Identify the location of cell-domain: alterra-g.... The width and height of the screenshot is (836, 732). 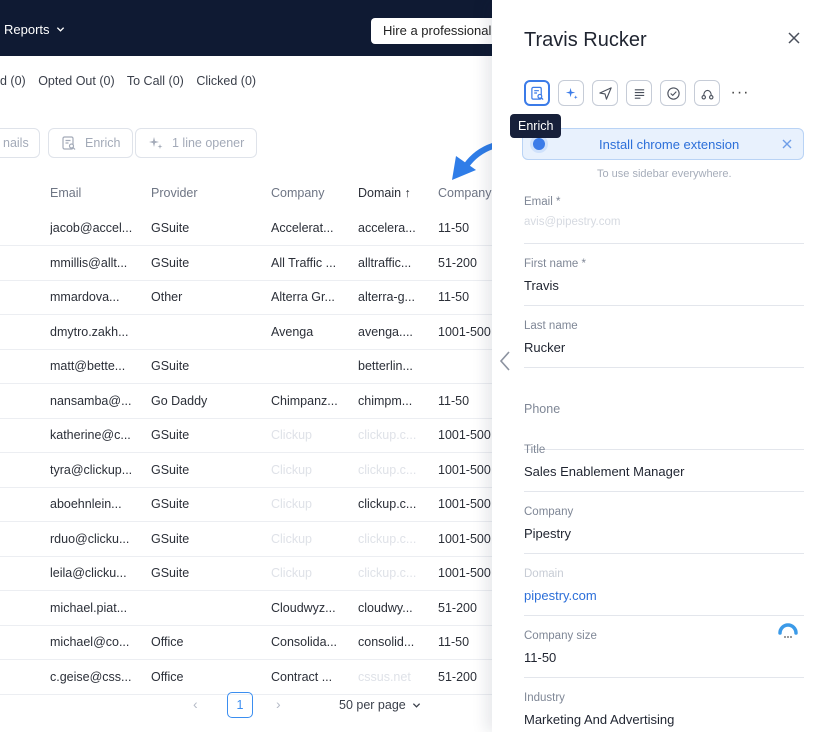
(386, 297).